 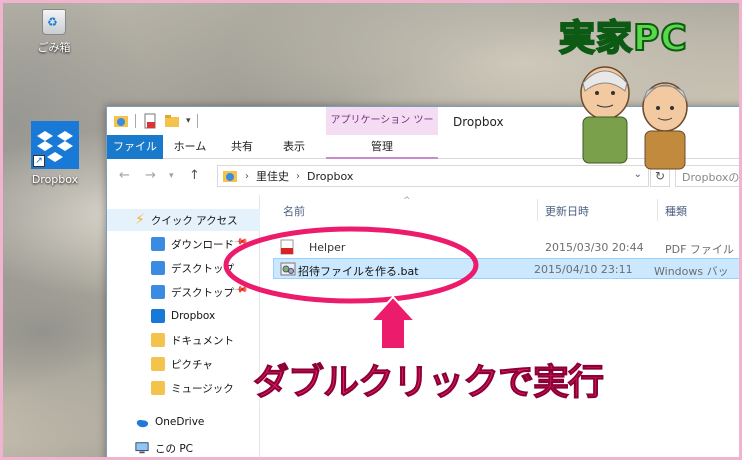 What do you see at coordinates (393, 322) in the screenshot?
I see `up-arrow-callout-icon` at bounding box center [393, 322].